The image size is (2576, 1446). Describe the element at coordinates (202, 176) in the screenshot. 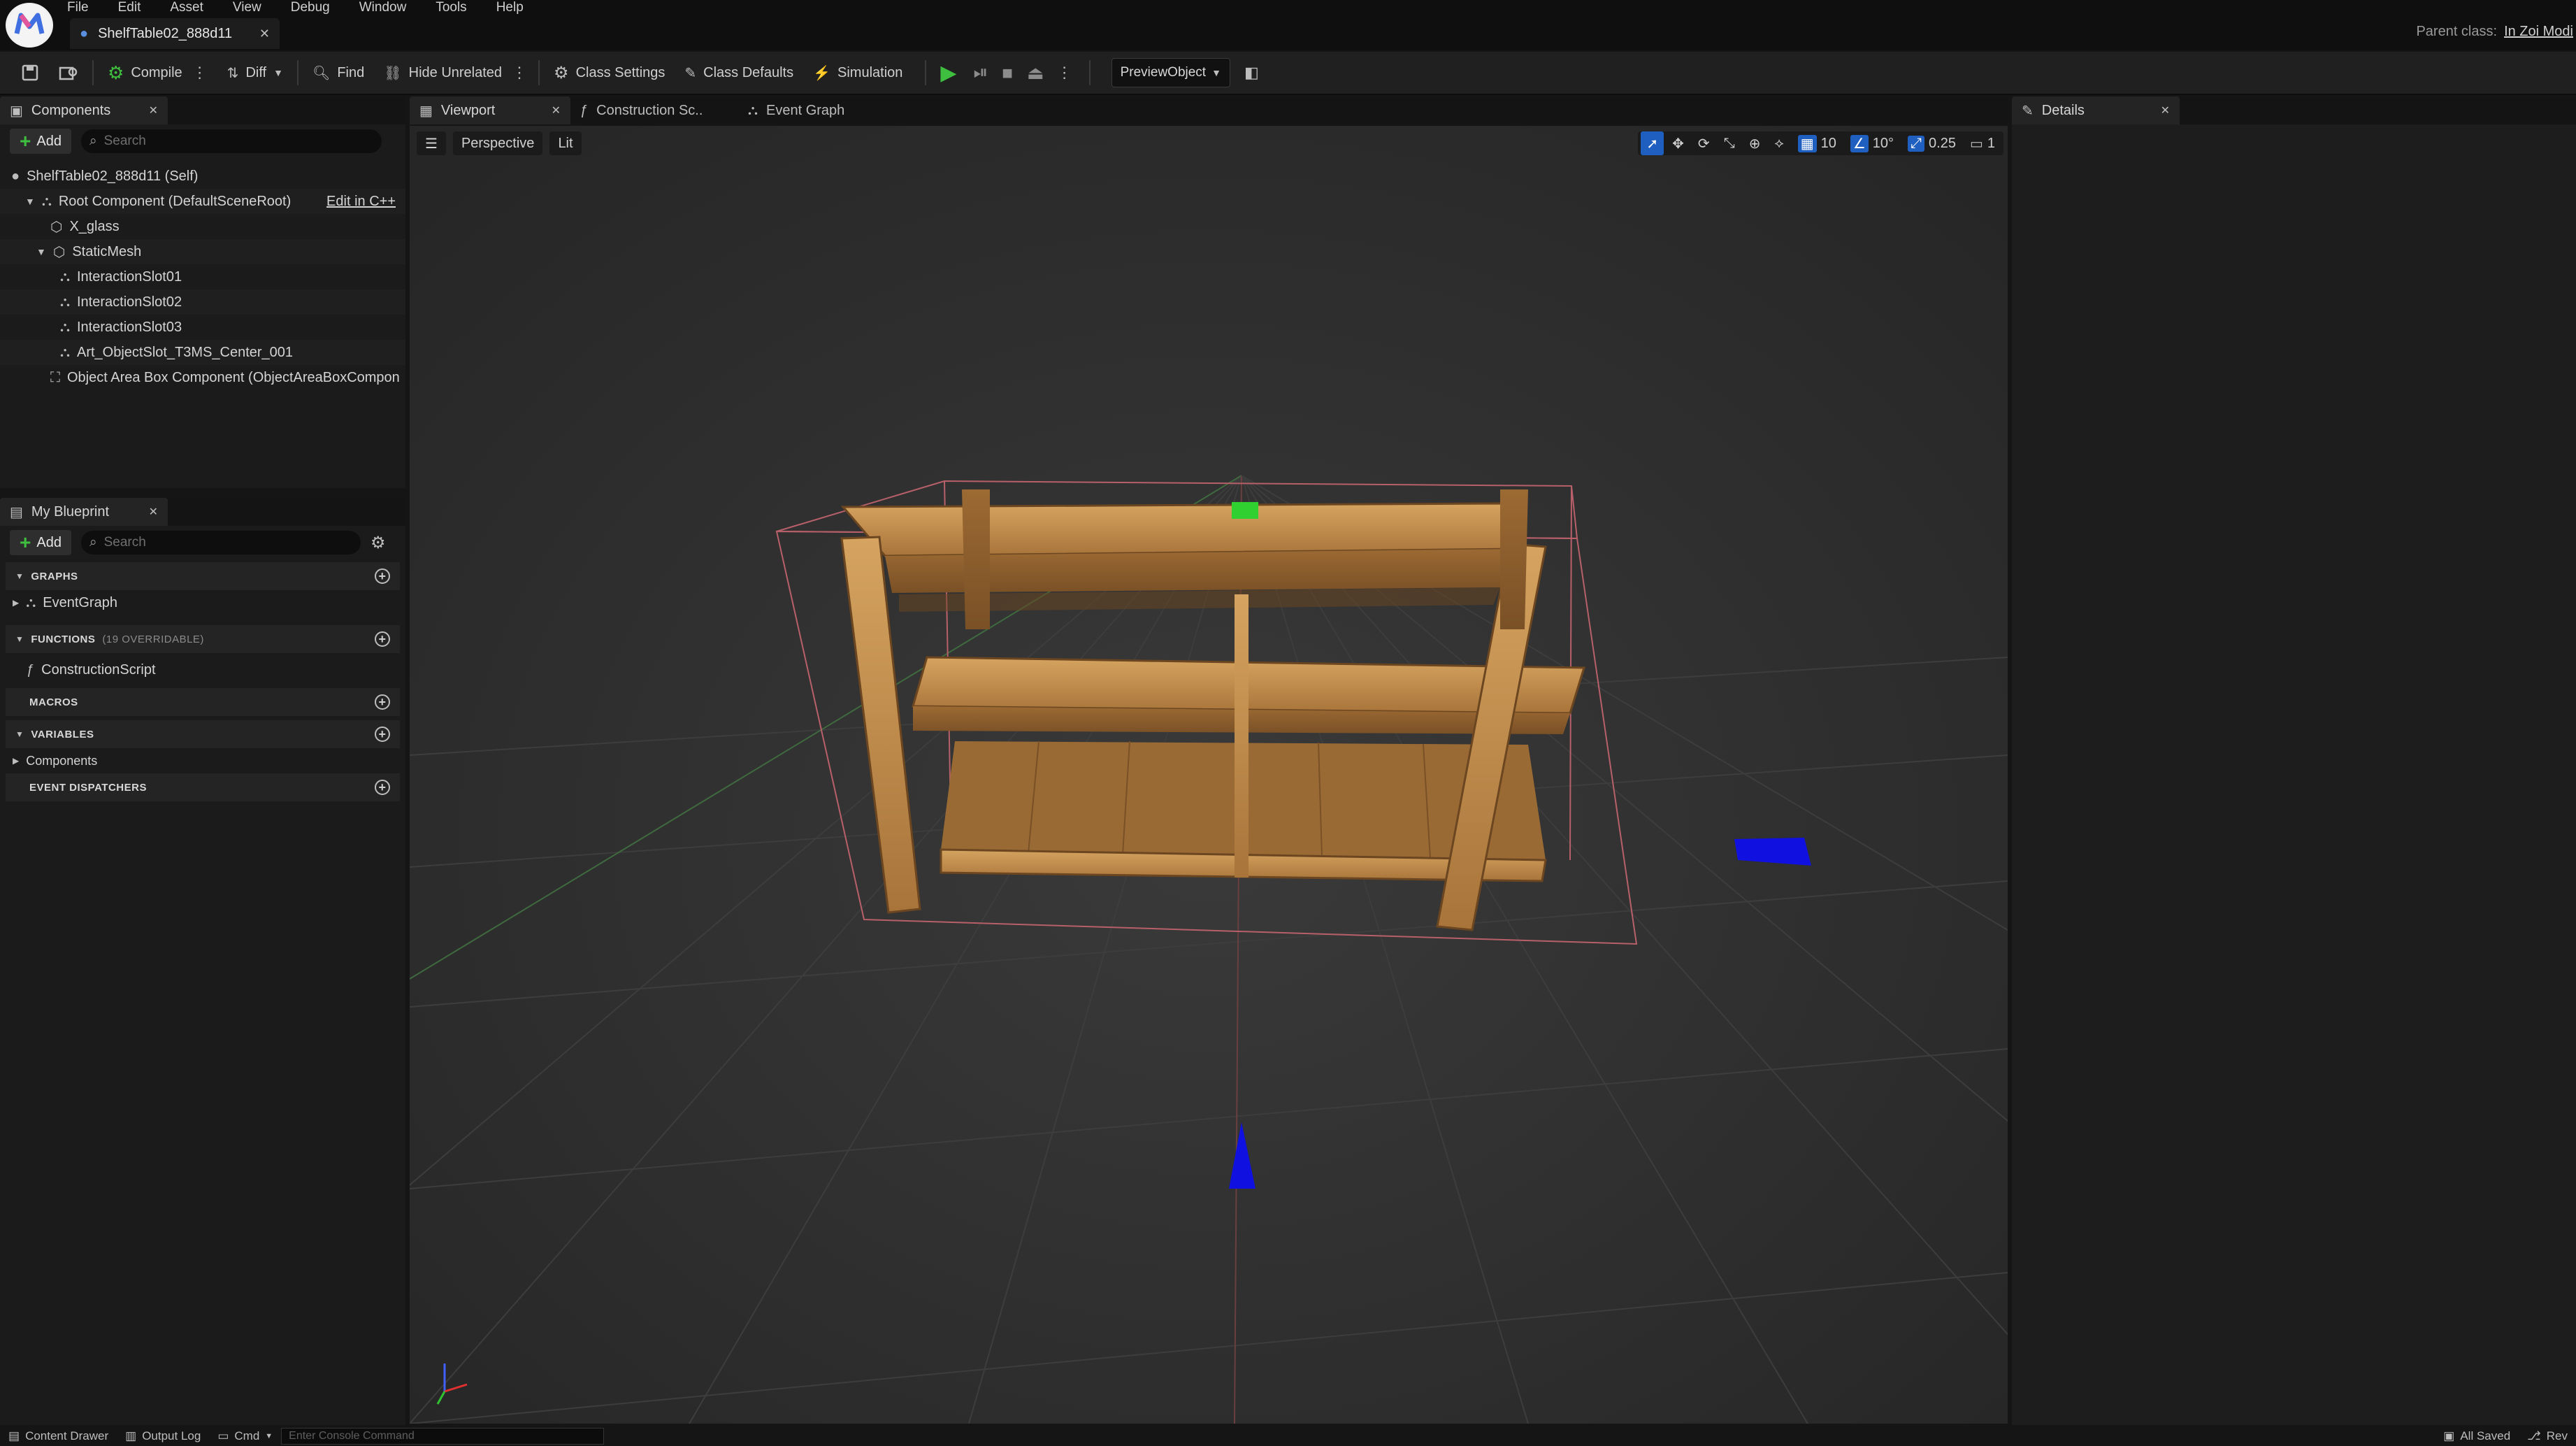

I see `tree-item-self: ● ShelfTable02_888d11 (Self)` at that location.